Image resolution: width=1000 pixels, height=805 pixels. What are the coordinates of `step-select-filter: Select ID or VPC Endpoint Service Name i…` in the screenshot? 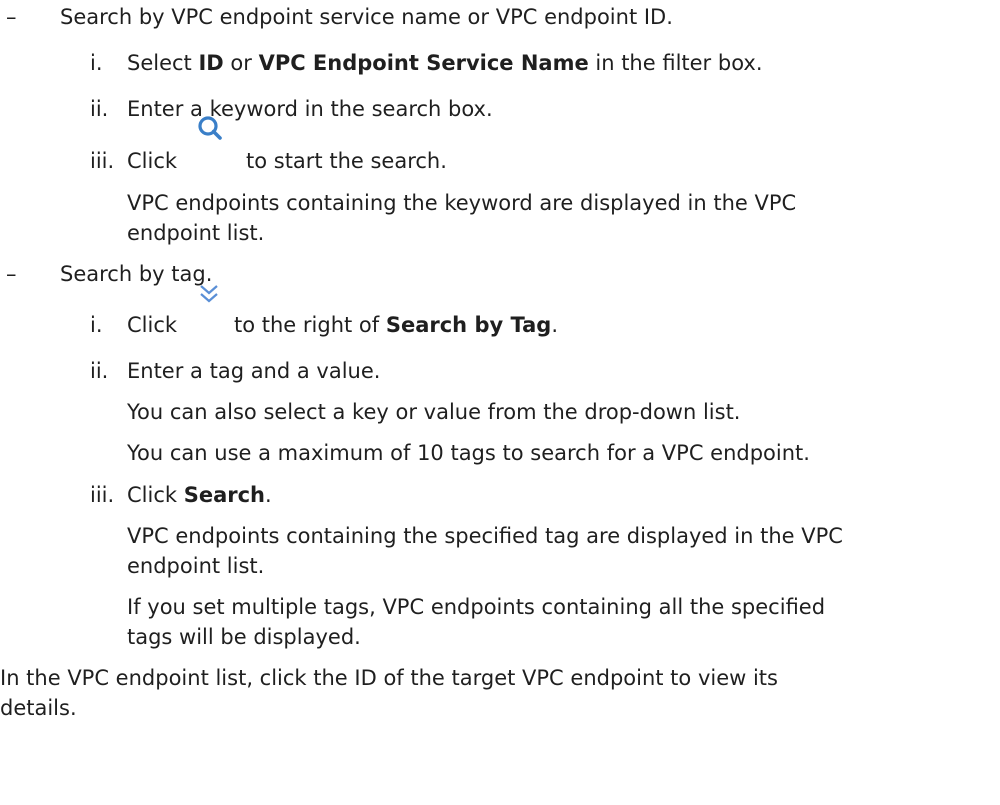 It's located at (445, 63).